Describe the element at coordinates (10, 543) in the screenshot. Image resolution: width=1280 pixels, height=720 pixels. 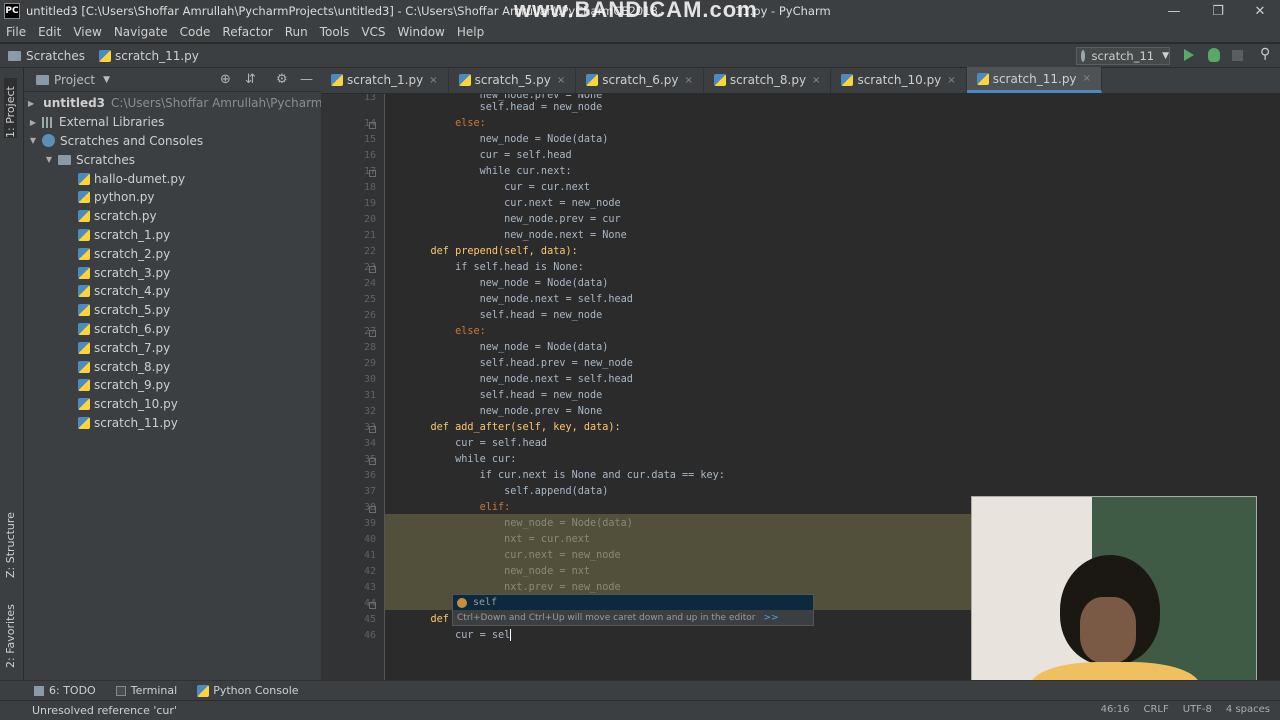
I see `structure-tool-tab: Z: Structure` at that location.